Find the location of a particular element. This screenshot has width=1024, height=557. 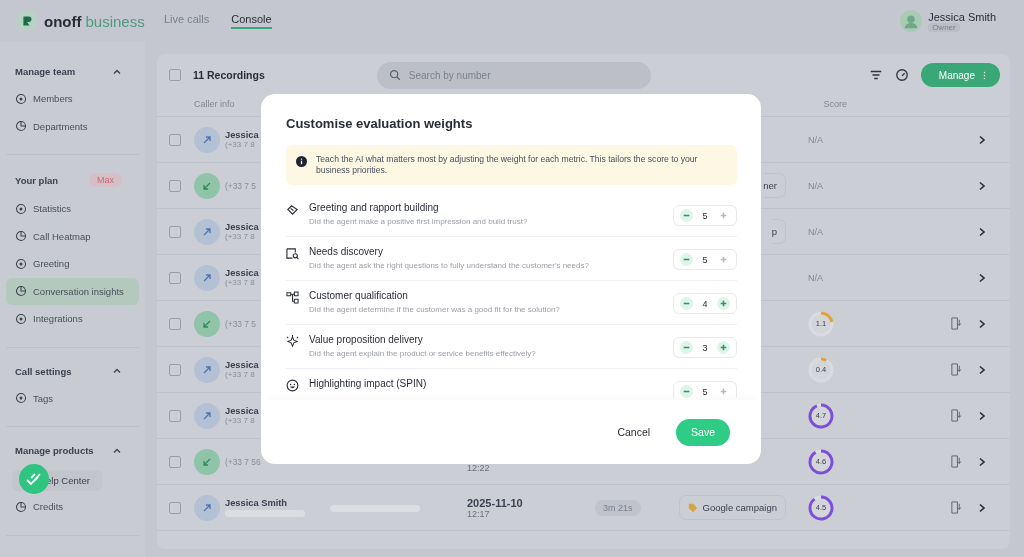

dialog-title: Customise evaluation weights is located at coordinates (380, 123).